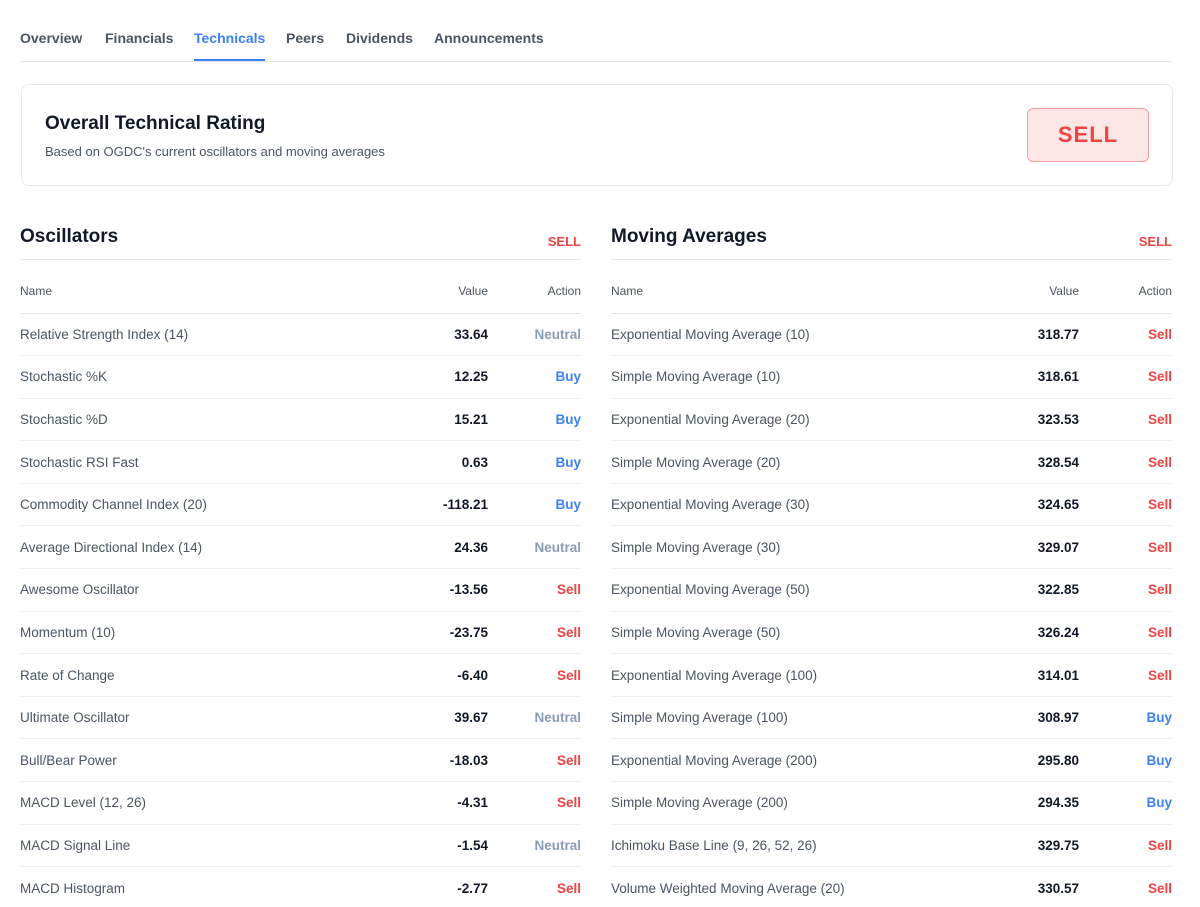 The height and width of the screenshot is (907, 1200). Describe the element at coordinates (209, 420) in the screenshot. I see `indicator-name: Stochastic %D` at that location.